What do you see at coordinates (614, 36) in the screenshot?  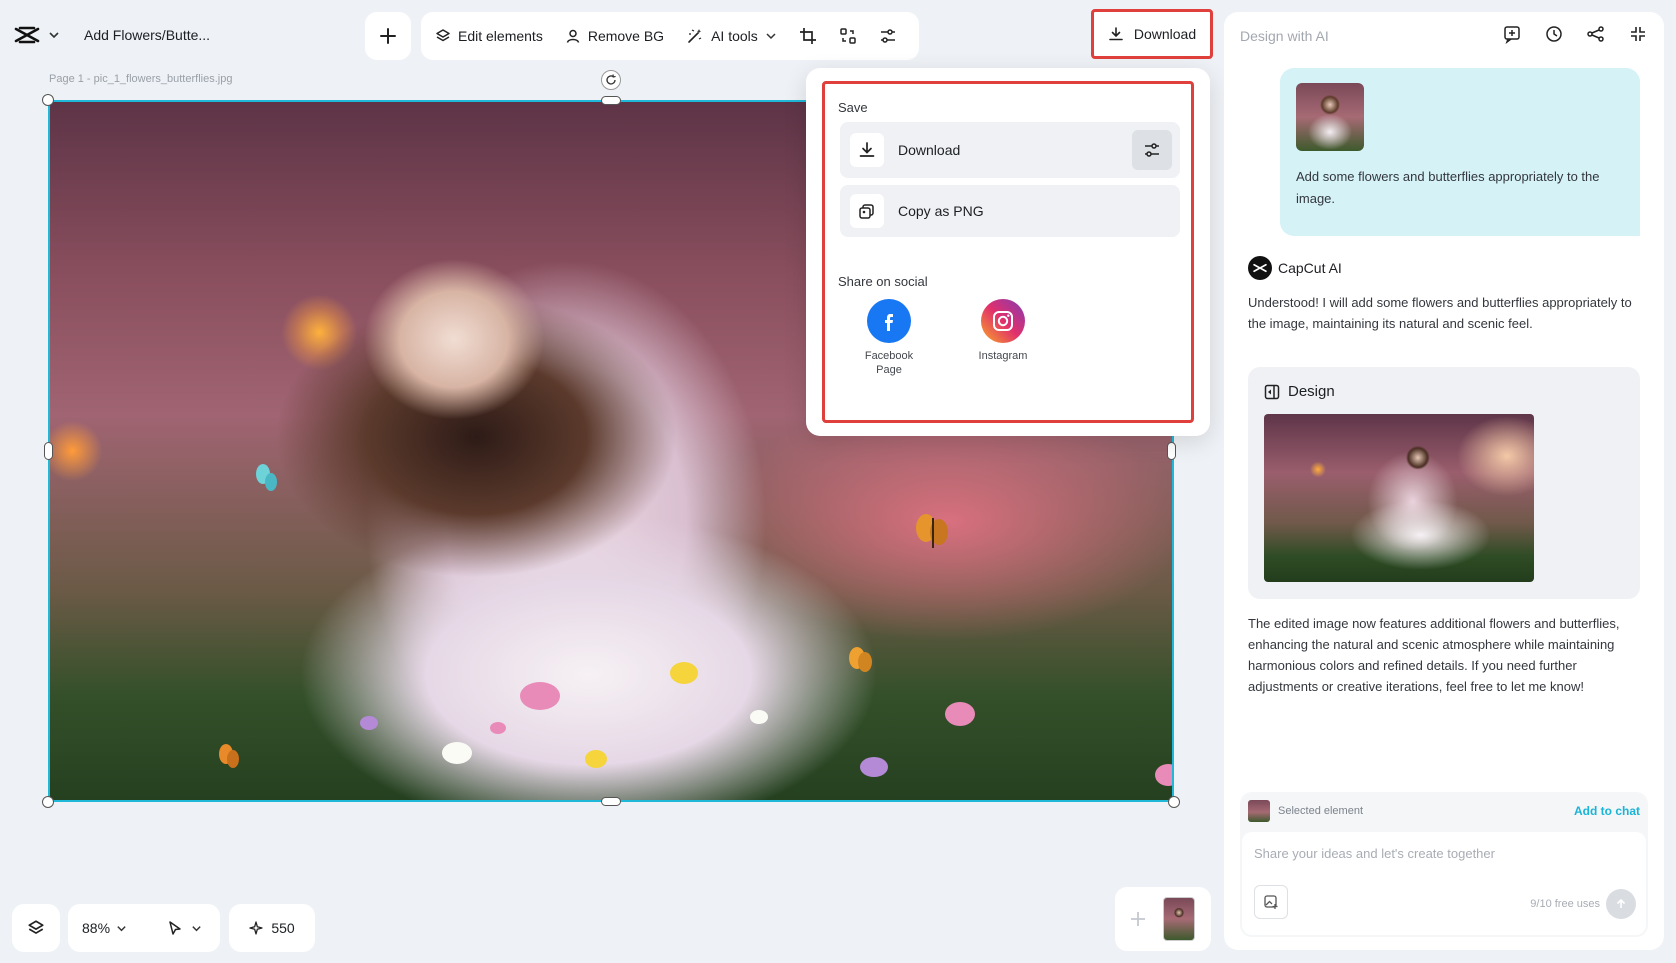 I see `remove-bg-button: Remove BG` at bounding box center [614, 36].